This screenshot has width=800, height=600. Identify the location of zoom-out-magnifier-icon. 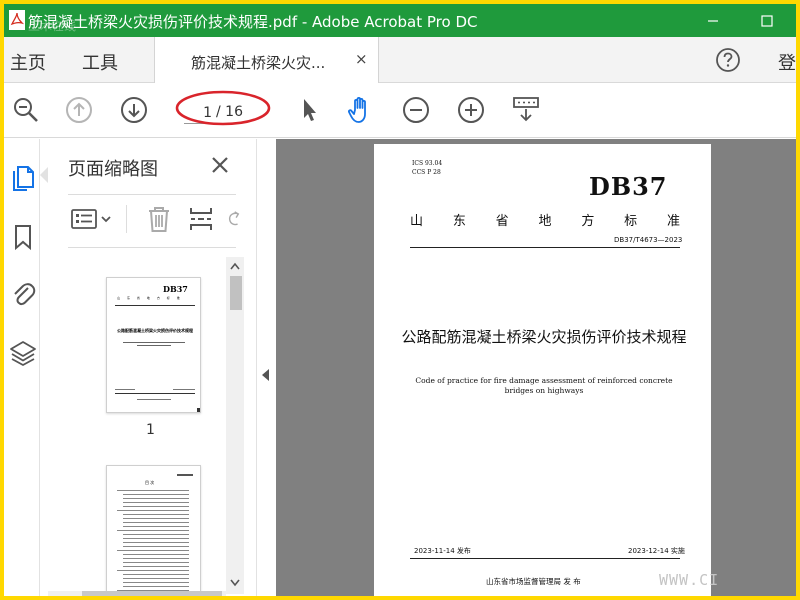
(26, 110).